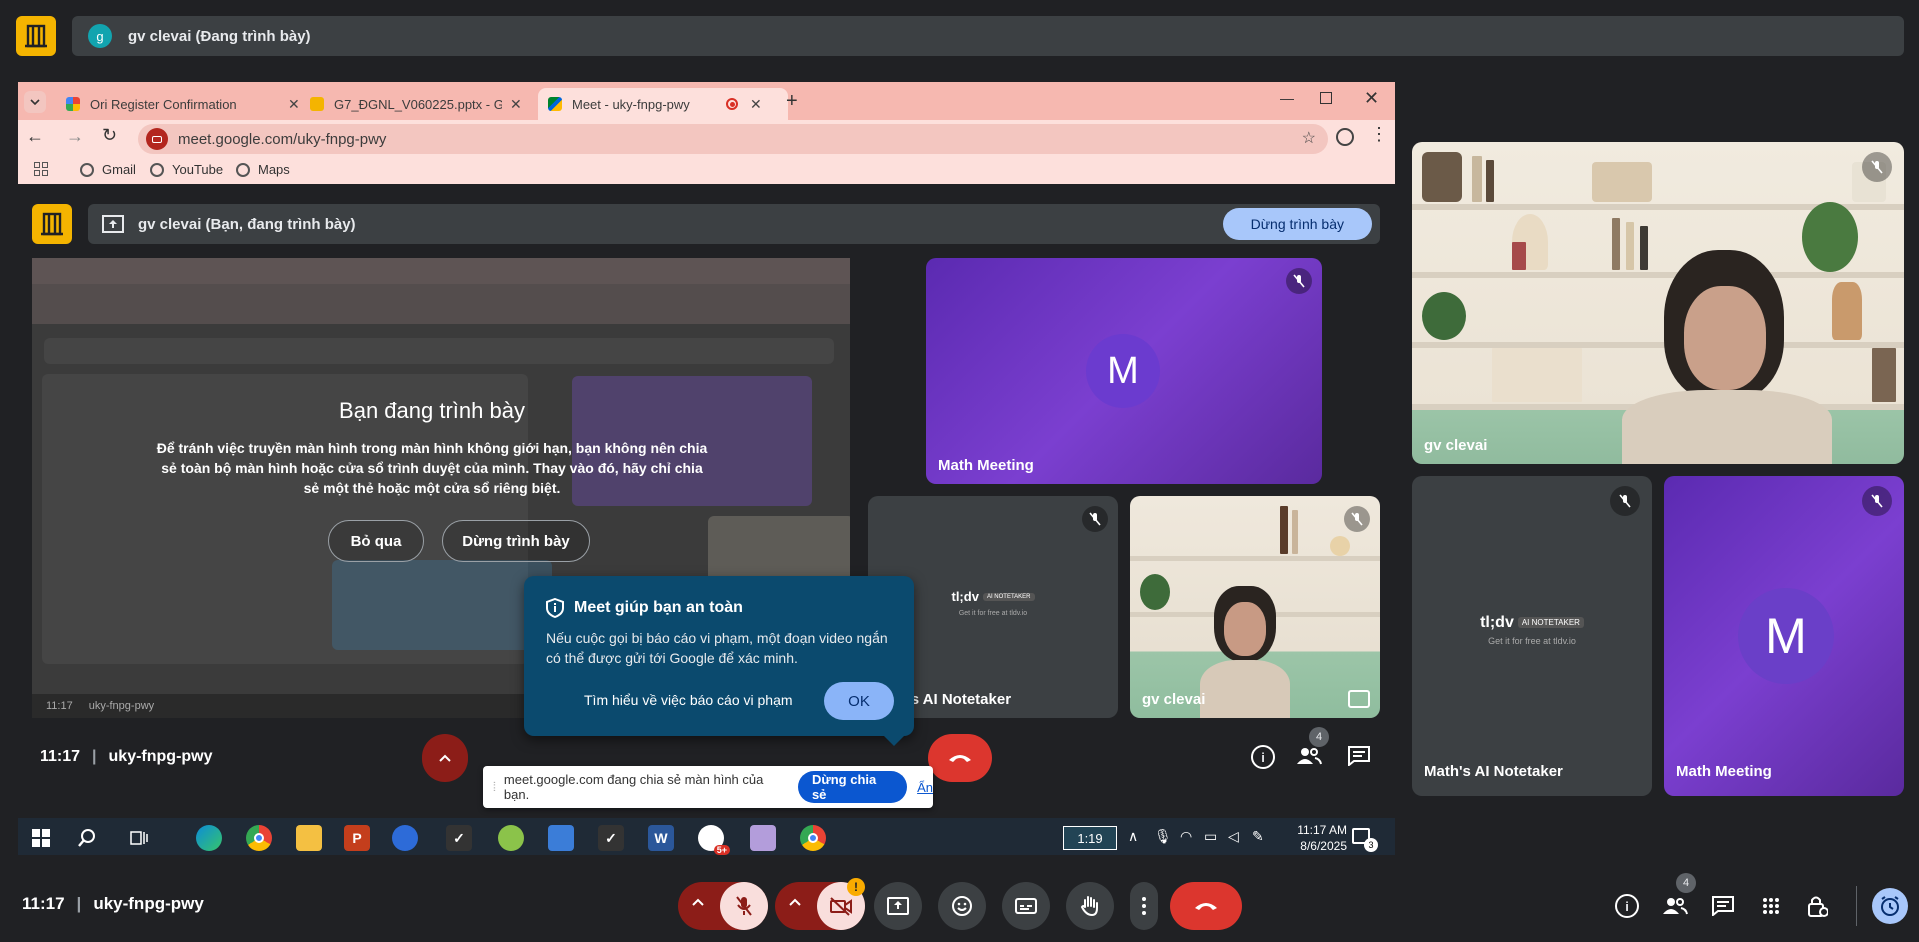  I want to click on recording-icon, so click(732, 104).